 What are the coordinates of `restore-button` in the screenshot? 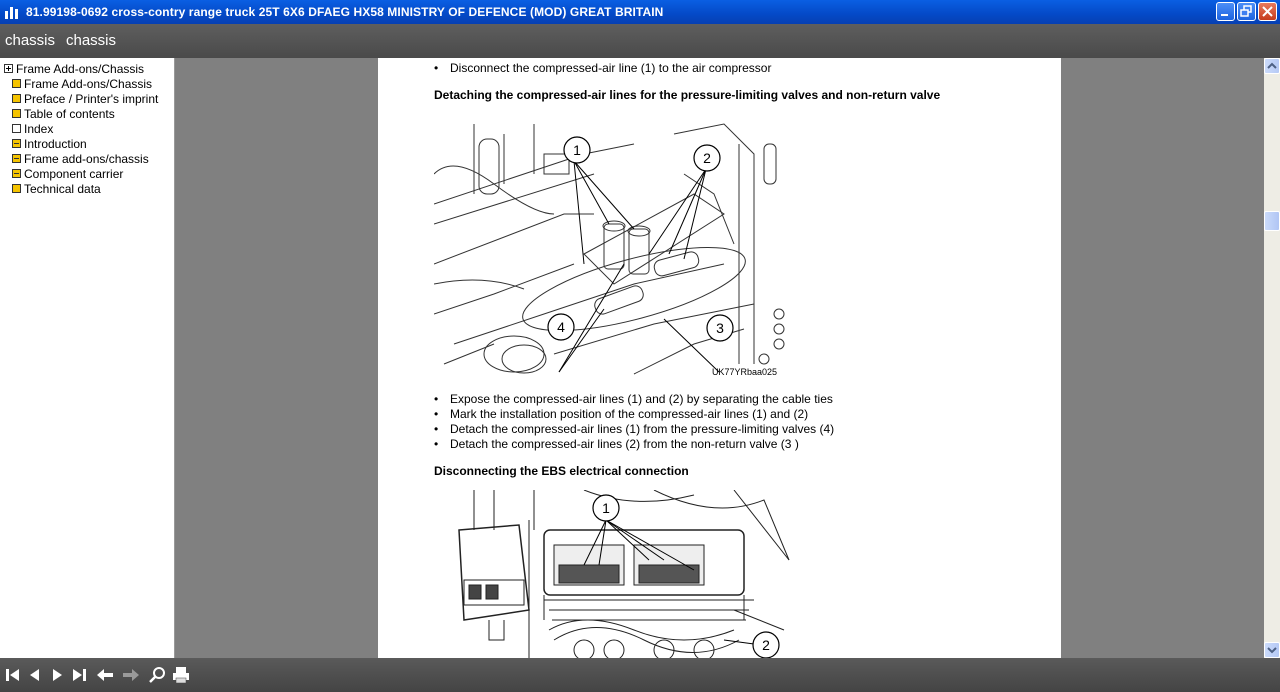 It's located at (1246, 11).